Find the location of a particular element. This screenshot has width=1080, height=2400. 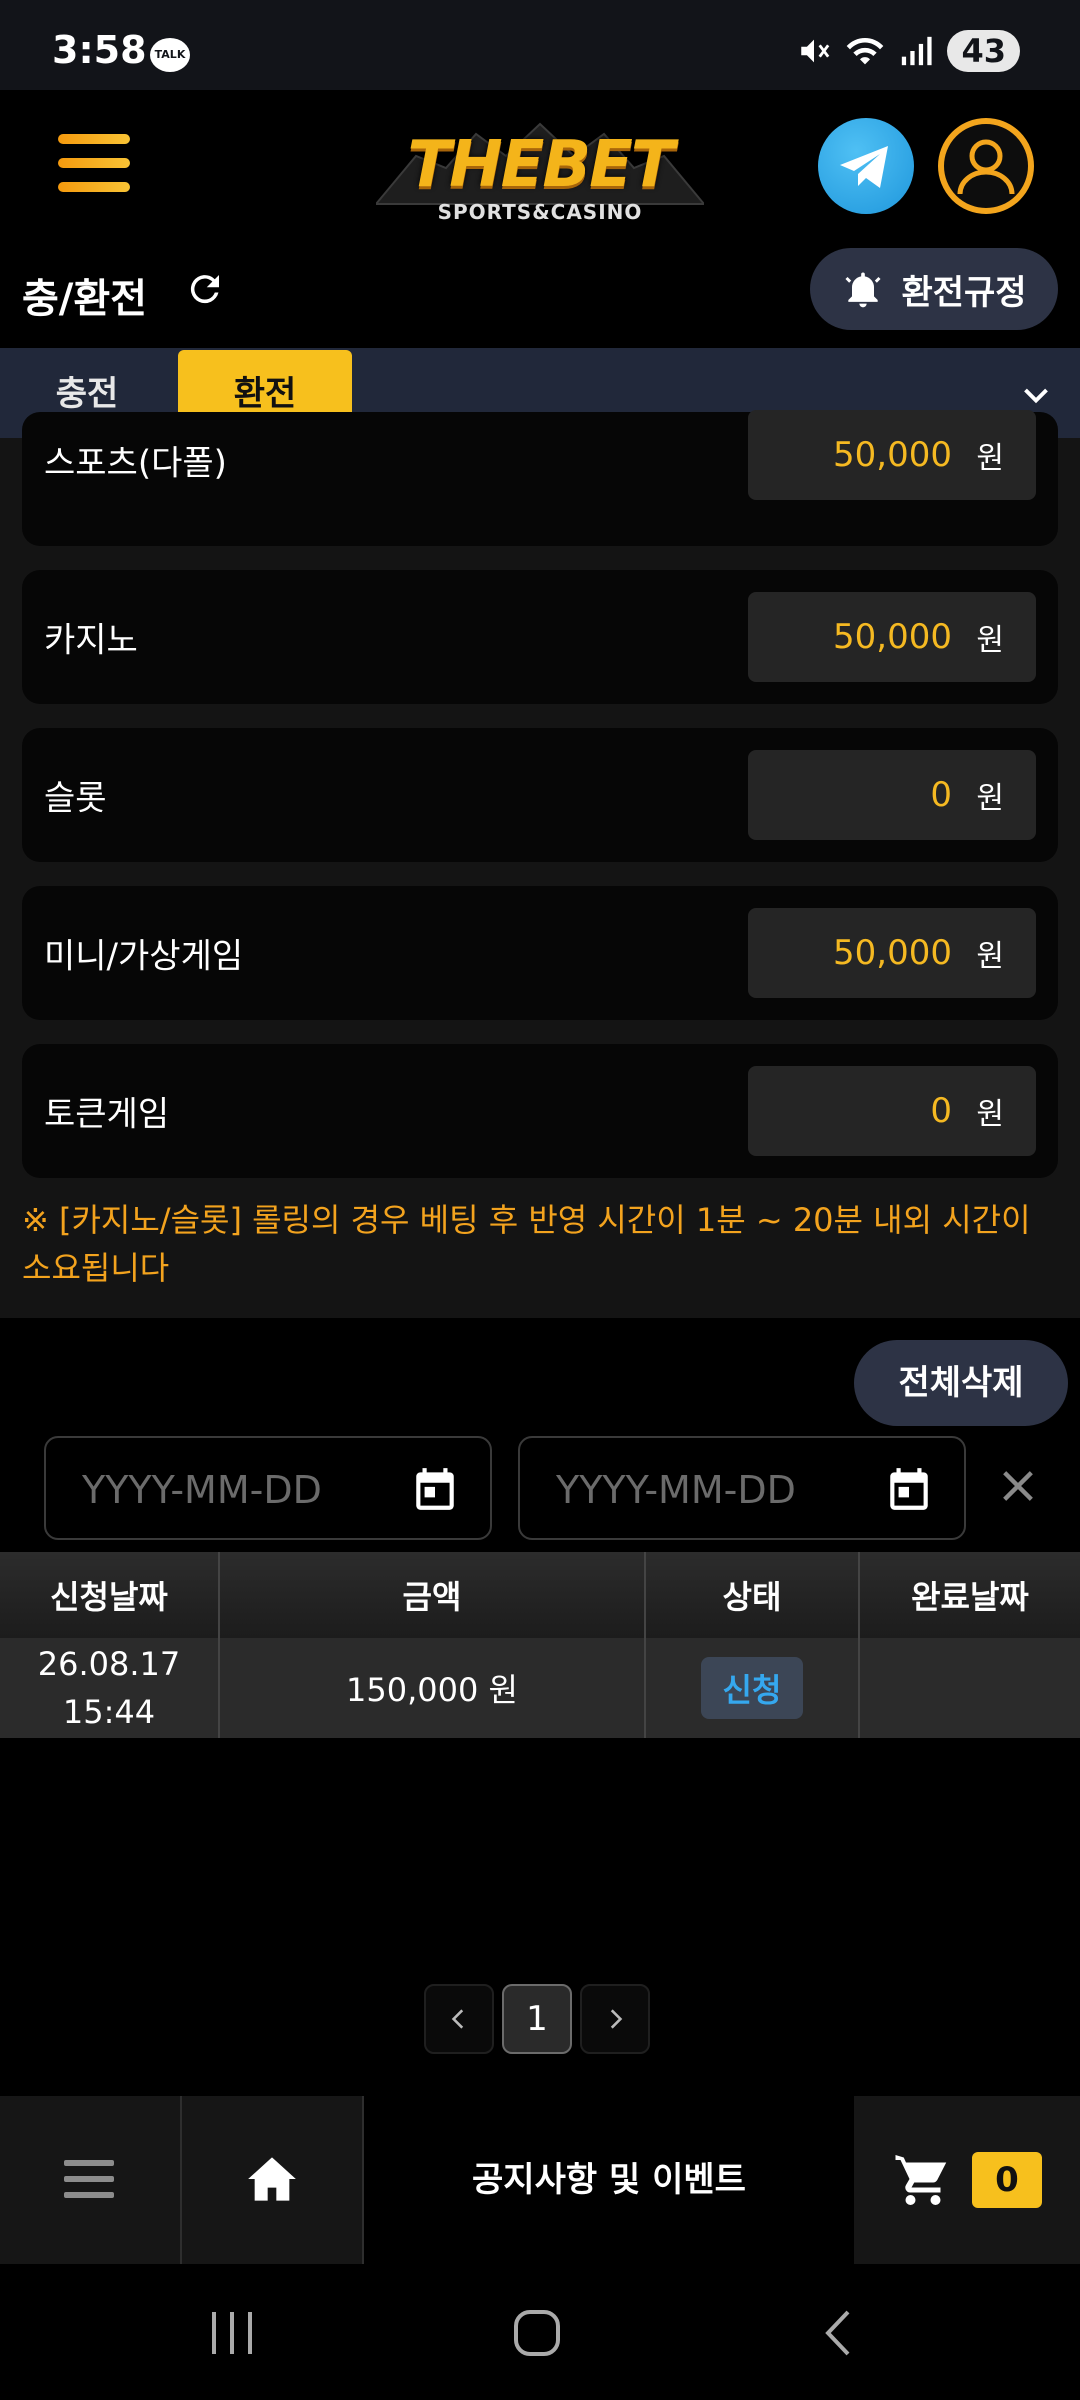

chevron-right-icon is located at coordinates (616, 2019).